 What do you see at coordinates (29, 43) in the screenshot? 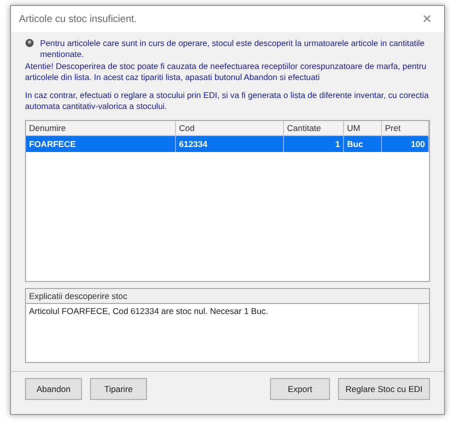
I see `globe-icon` at bounding box center [29, 43].